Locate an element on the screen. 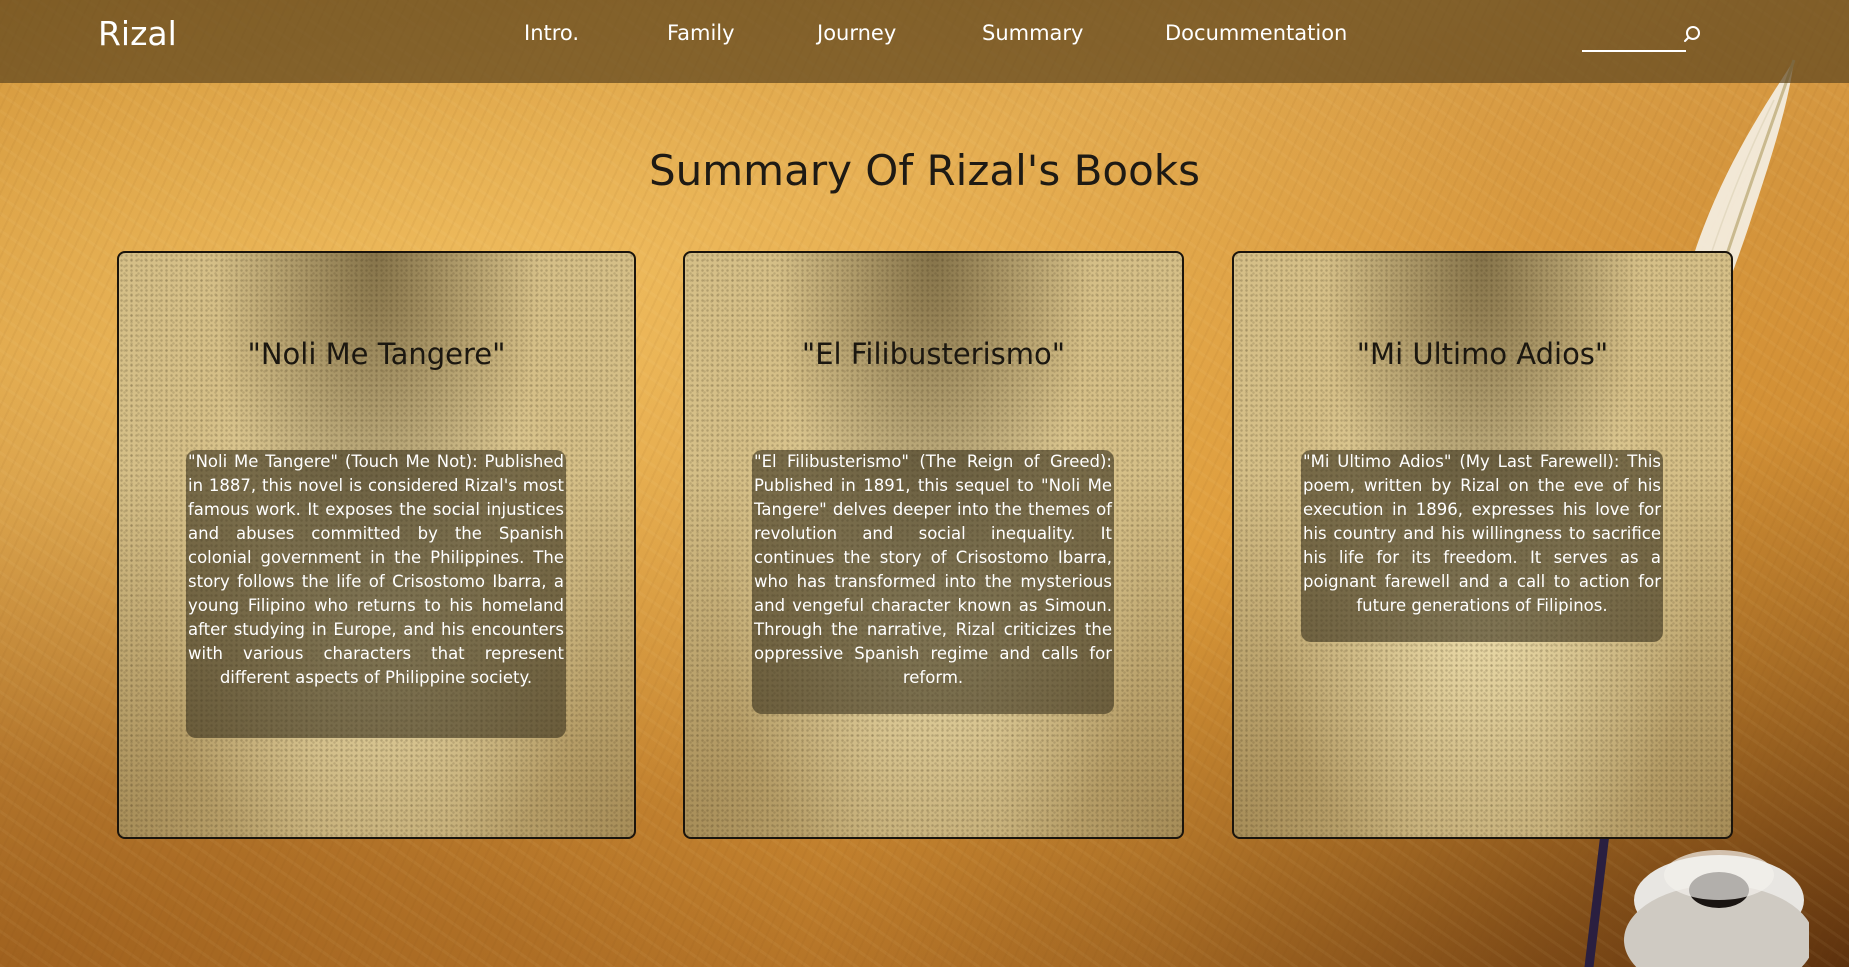  nav-item-summary: Summary is located at coordinates (1032, 33).